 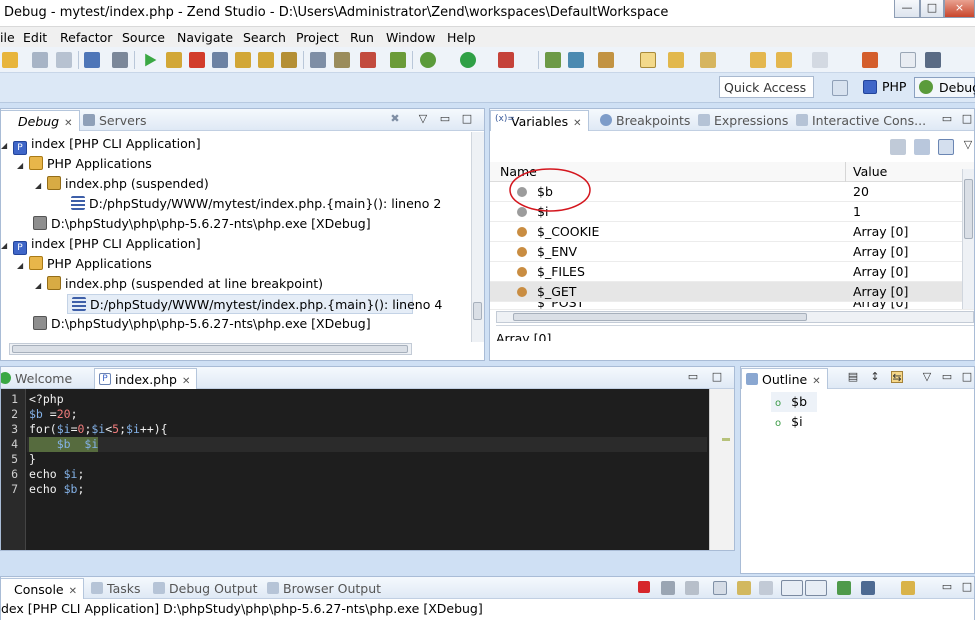 What do you see at coordinates (708, 60) in the screenshot?
I see `prev-annotation-icon` at bounding box center [708, 60].